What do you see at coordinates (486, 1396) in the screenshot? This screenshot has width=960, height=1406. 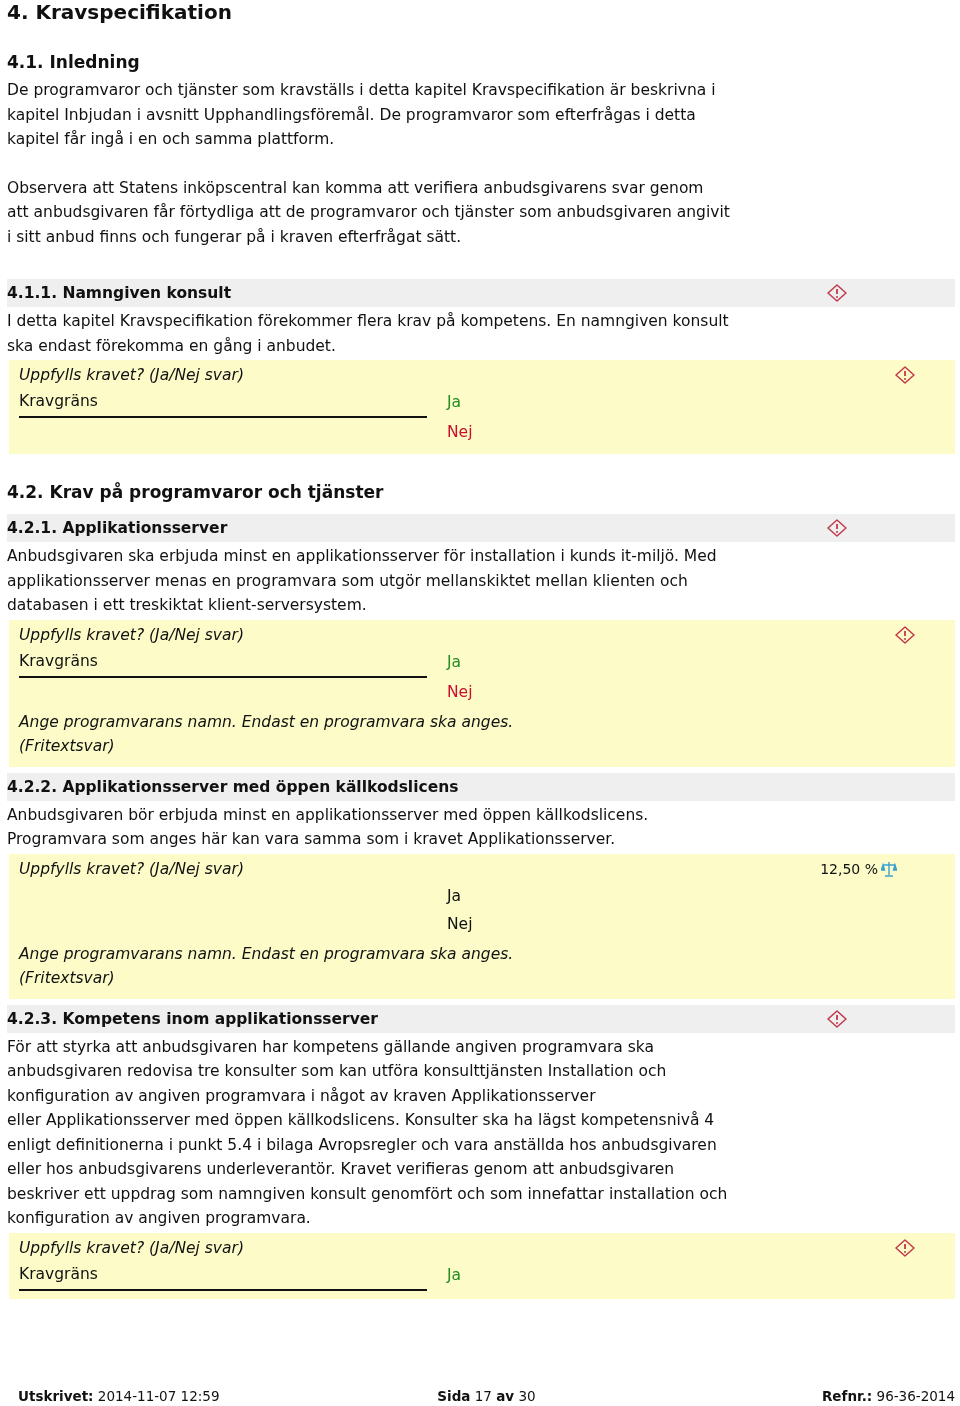 I see `page-number: Sida 17 av 30` at bounding box center [486, 1396].